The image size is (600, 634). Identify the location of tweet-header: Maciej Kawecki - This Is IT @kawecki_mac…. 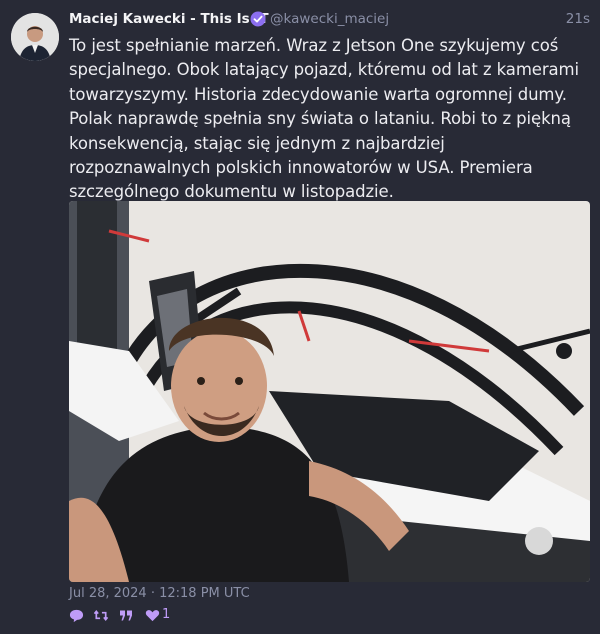
(329, 21).